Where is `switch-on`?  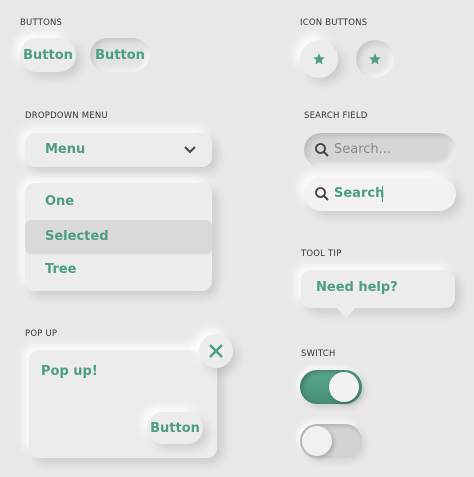
switch-on is located at coordinates (331, 387).